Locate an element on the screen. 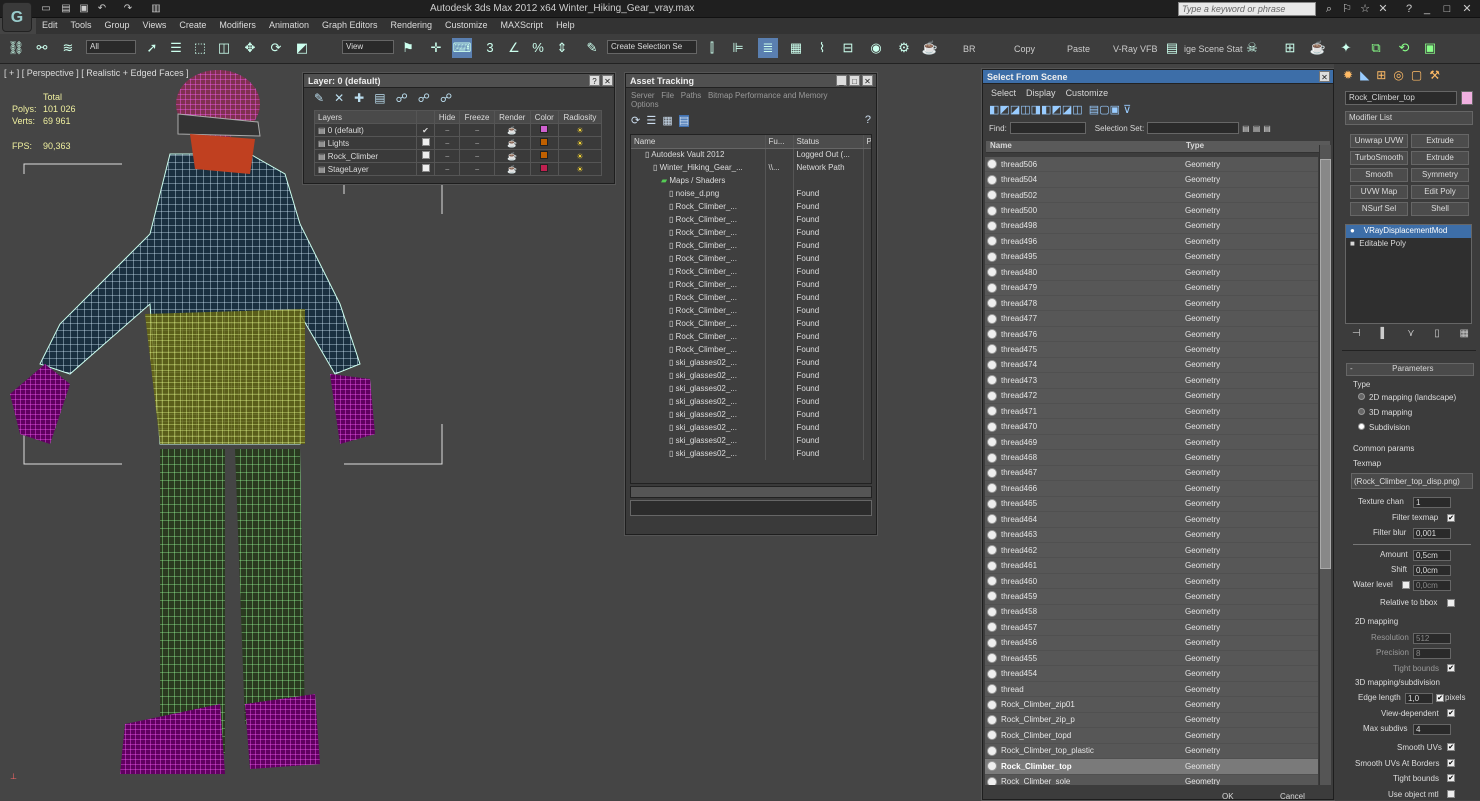 The width and height of the screenshot is (1480, 801). tight-bounds-3d-checkbox: ✔ is located at coordinates (1451, 778).